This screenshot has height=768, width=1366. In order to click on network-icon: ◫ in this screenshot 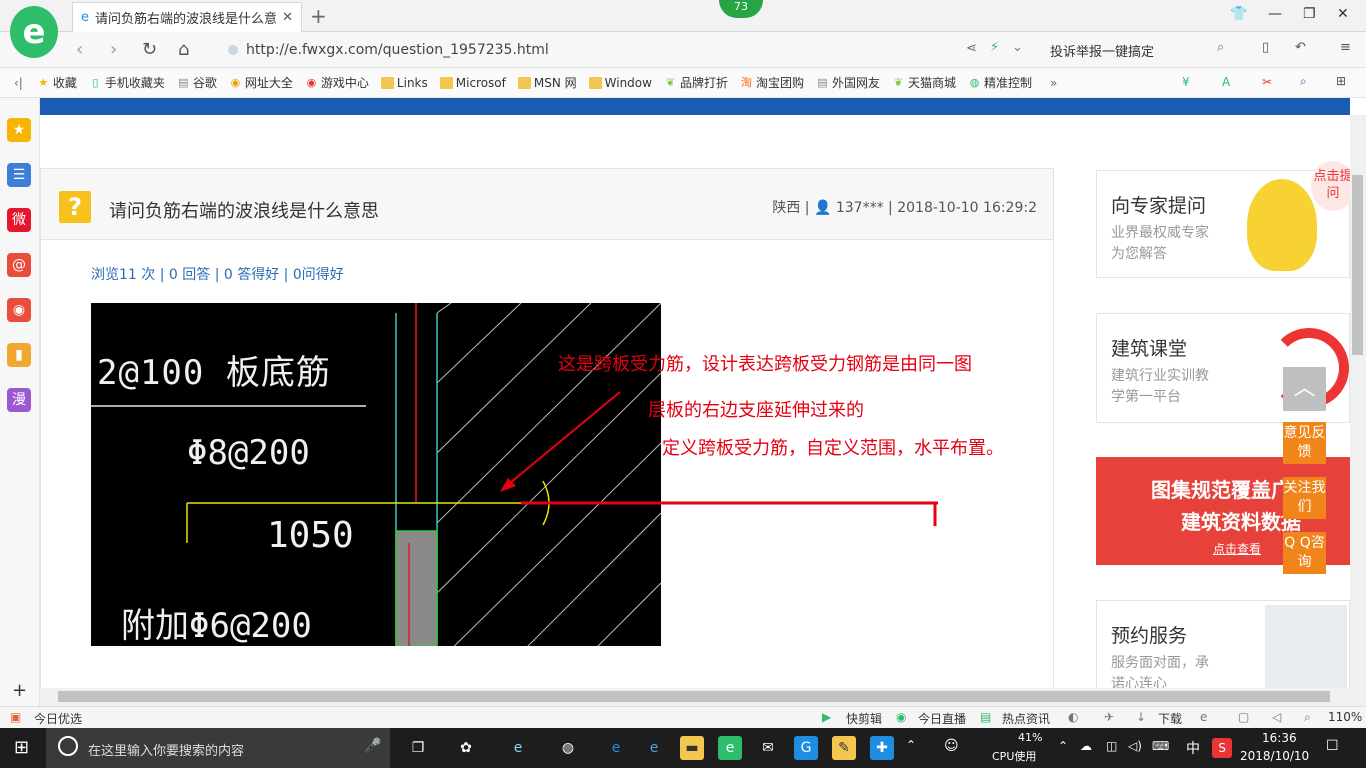, I will do `click(1111, 746)`.